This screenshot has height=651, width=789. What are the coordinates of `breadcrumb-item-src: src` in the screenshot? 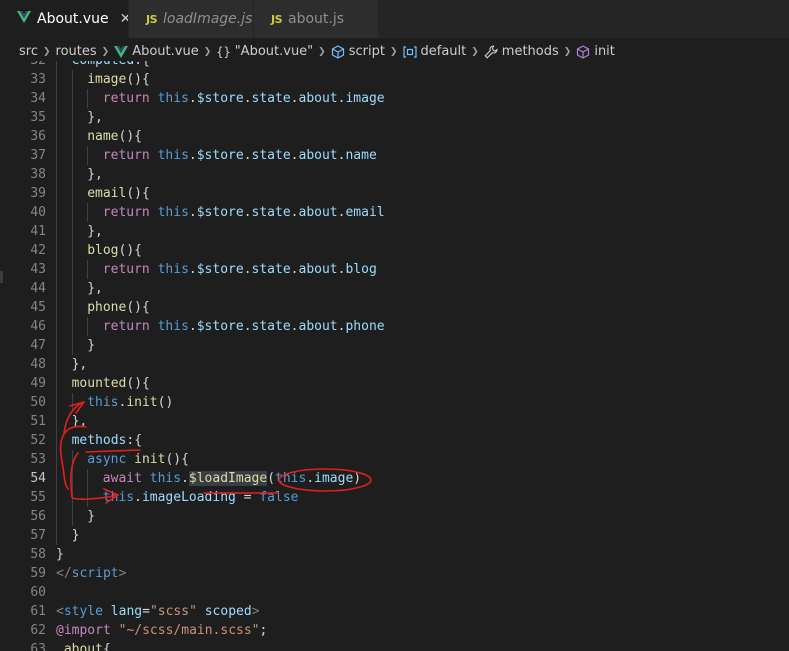 It's located at (28, 51).